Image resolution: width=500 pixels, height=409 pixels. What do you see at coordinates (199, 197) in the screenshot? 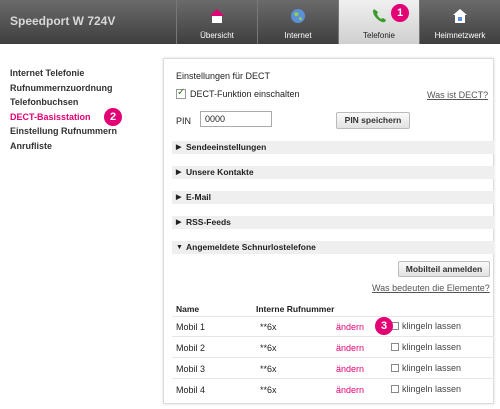
I see `section-label: E-Mail` at bounding box center [199, 197].